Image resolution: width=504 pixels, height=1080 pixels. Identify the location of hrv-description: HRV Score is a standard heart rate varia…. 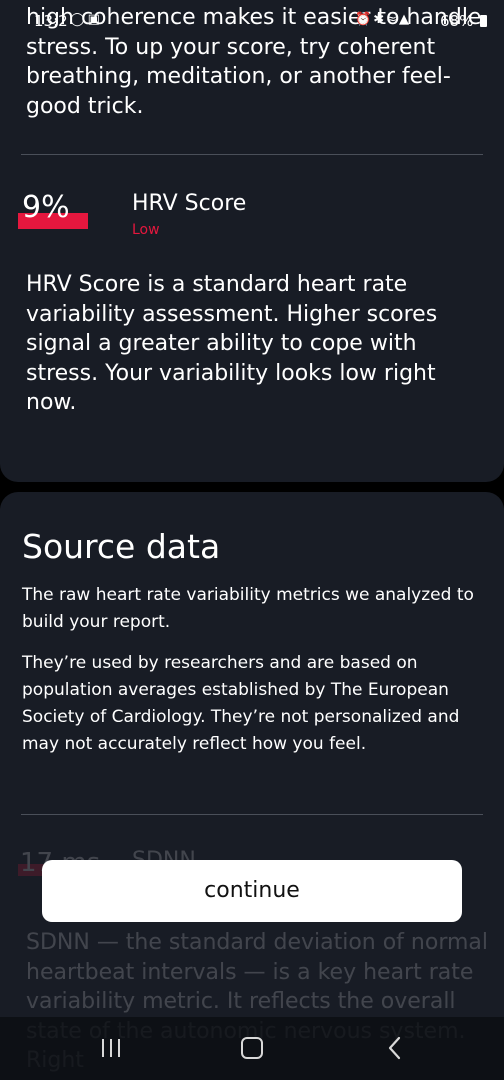
(232, 343).